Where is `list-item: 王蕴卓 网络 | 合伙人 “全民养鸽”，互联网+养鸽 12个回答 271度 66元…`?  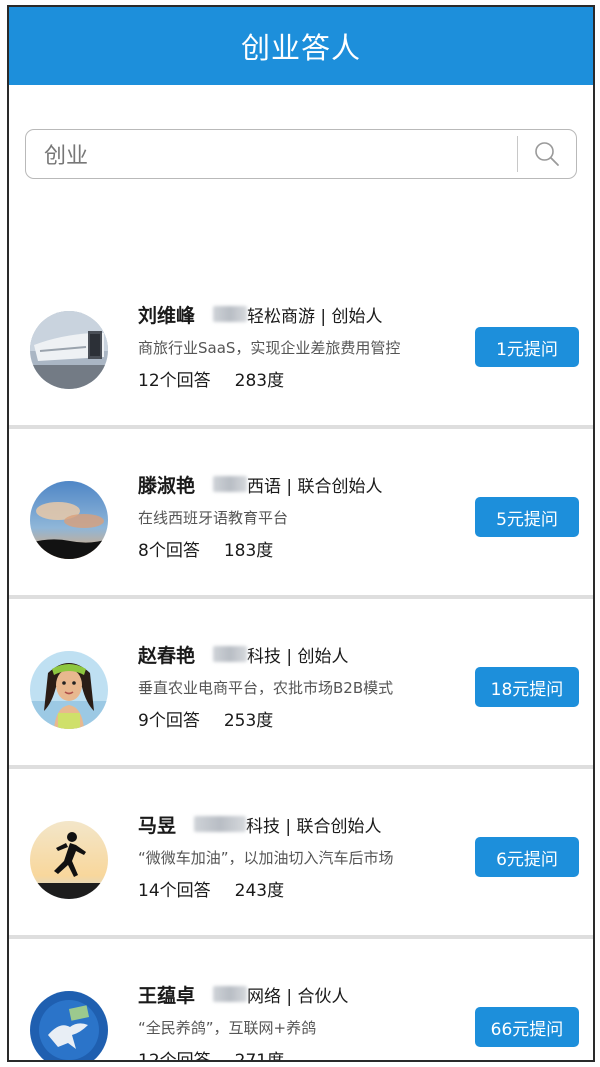
list-item: 王蕴卓 网络 | 合伙人 “全民养鸽”，互联网+养鸽 12个回答 271度 66元… is located at coordinates (301, 1000).